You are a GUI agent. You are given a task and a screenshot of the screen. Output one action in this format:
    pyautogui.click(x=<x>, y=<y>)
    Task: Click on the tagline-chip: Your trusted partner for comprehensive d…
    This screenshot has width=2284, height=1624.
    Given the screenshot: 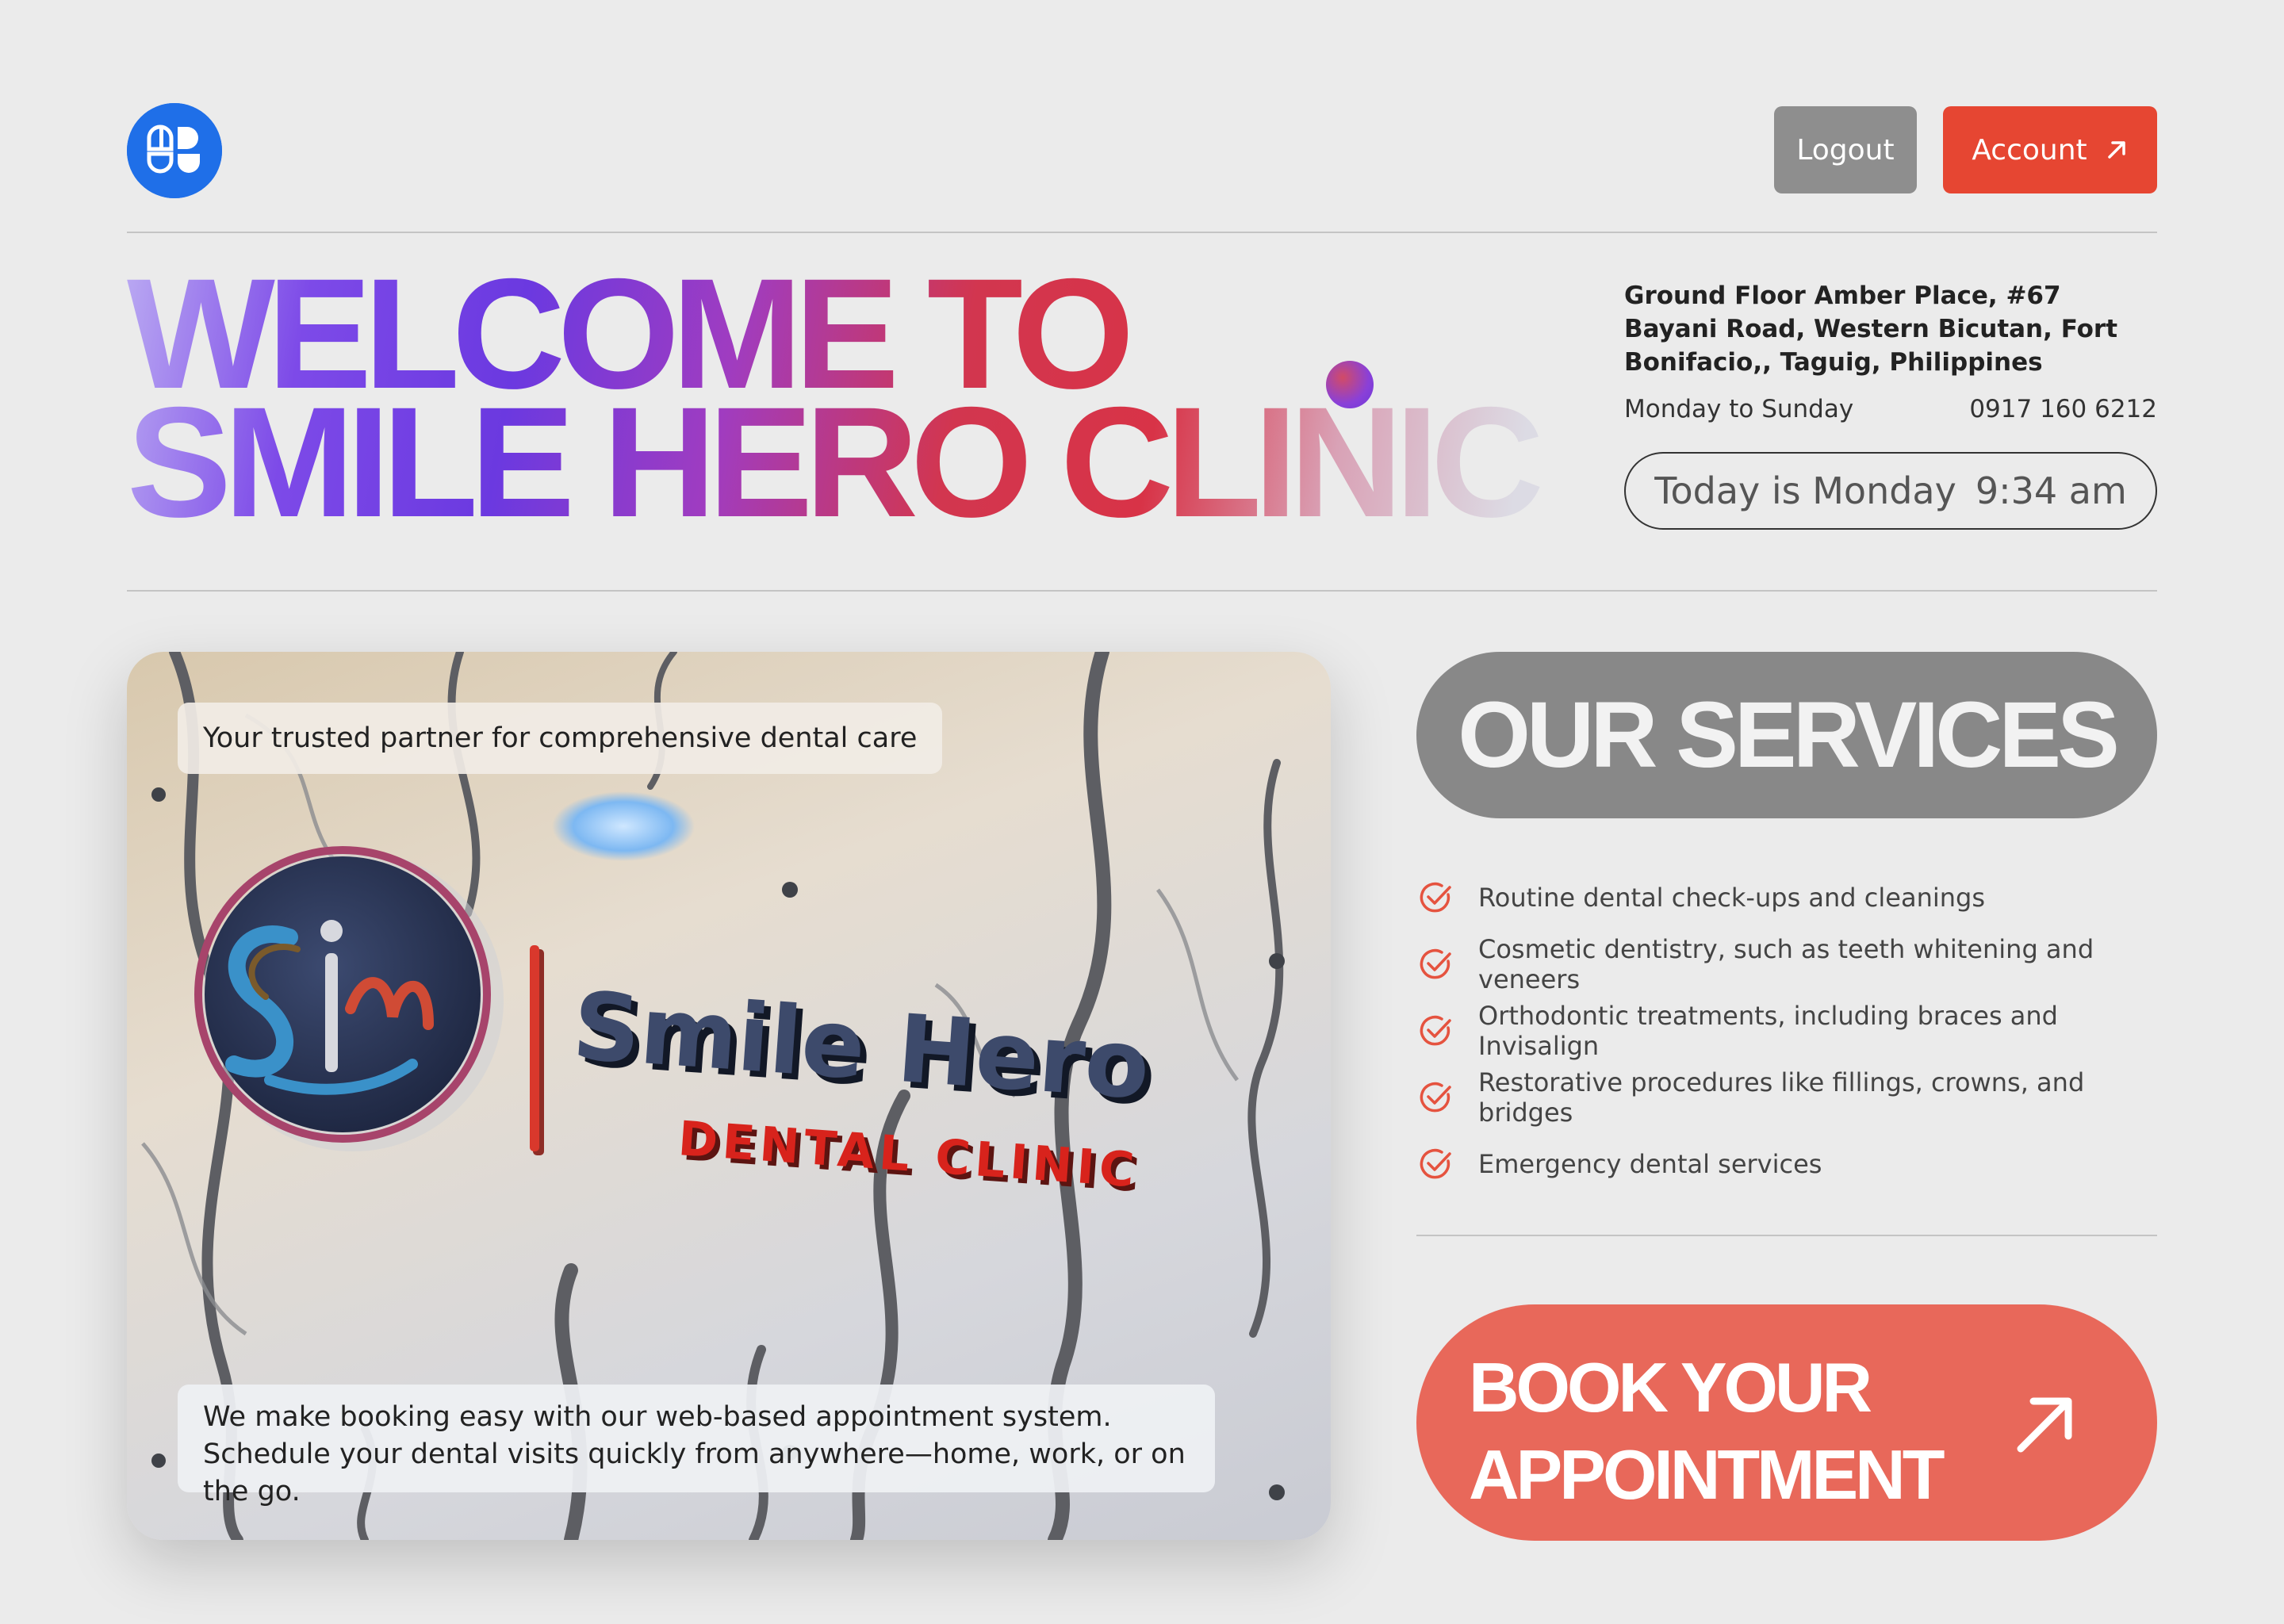 What is the action you would take?
    pyautogui.click(x=560, y=738)
    